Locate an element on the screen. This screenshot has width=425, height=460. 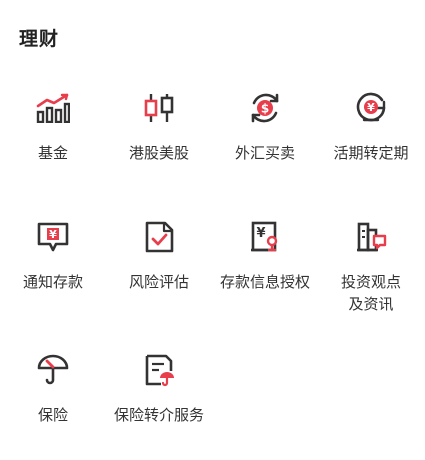
tile-label: 保险 is located at coordinates (52, 415).